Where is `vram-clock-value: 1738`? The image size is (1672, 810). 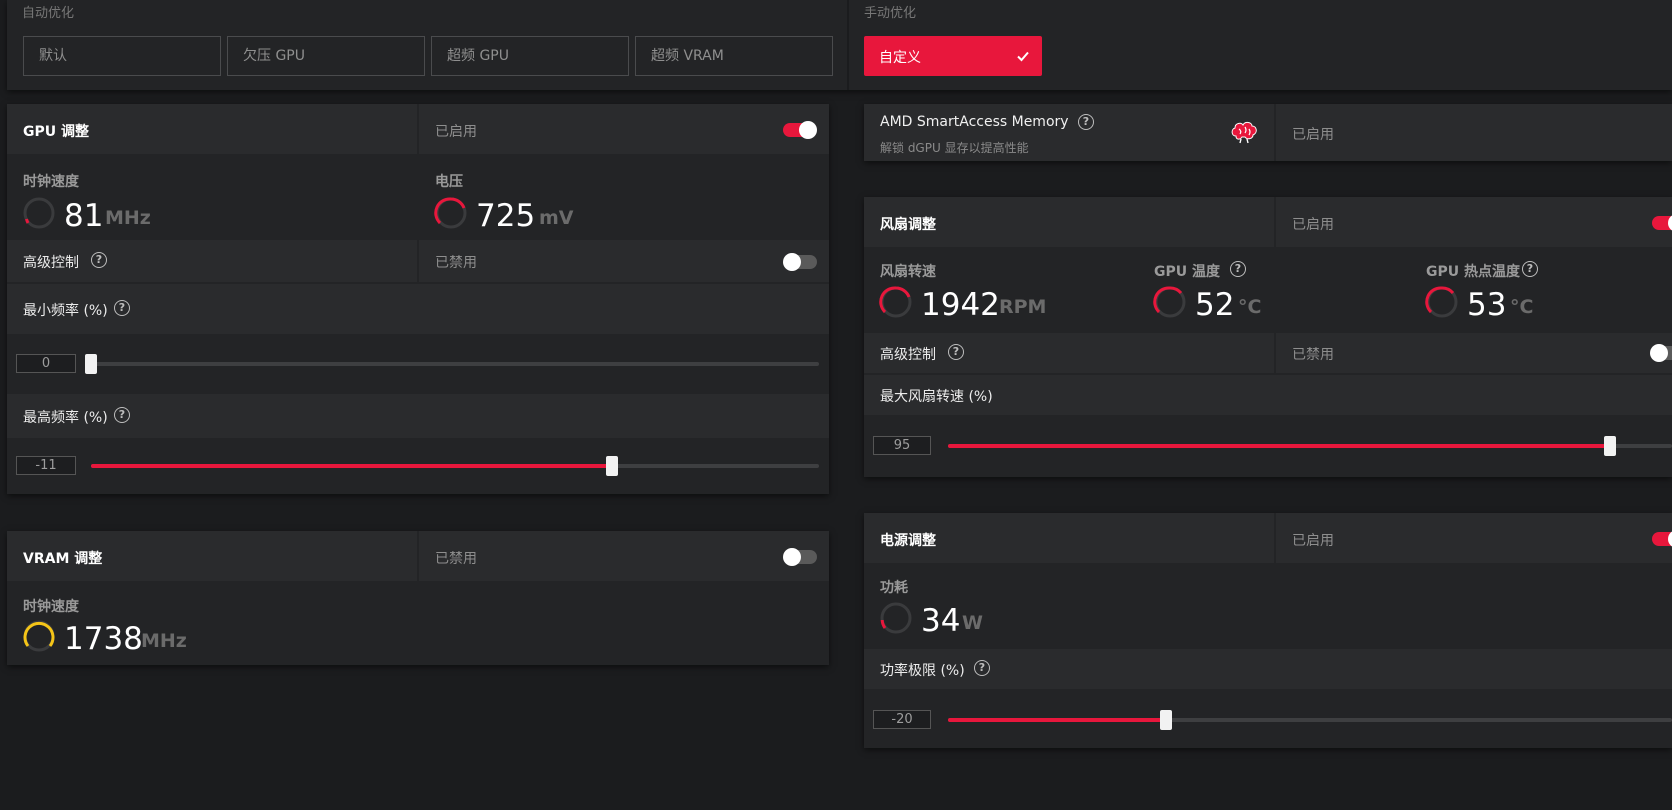
vram-clock-value: 1738 is located at coordinates (103, 639).